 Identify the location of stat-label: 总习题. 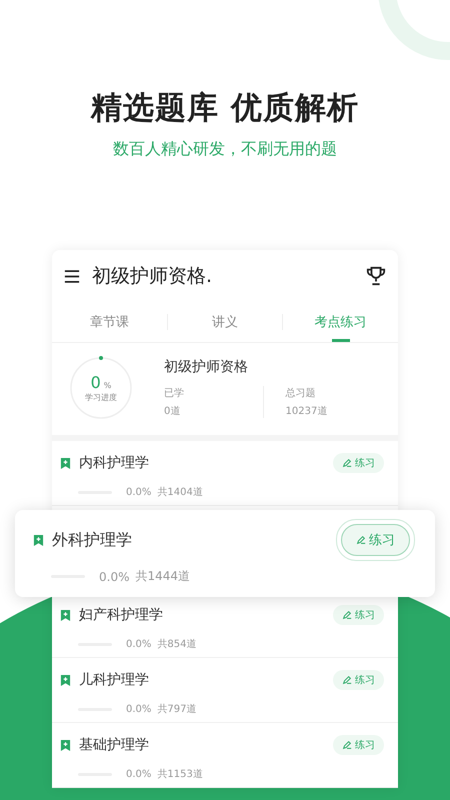
(301, 393).